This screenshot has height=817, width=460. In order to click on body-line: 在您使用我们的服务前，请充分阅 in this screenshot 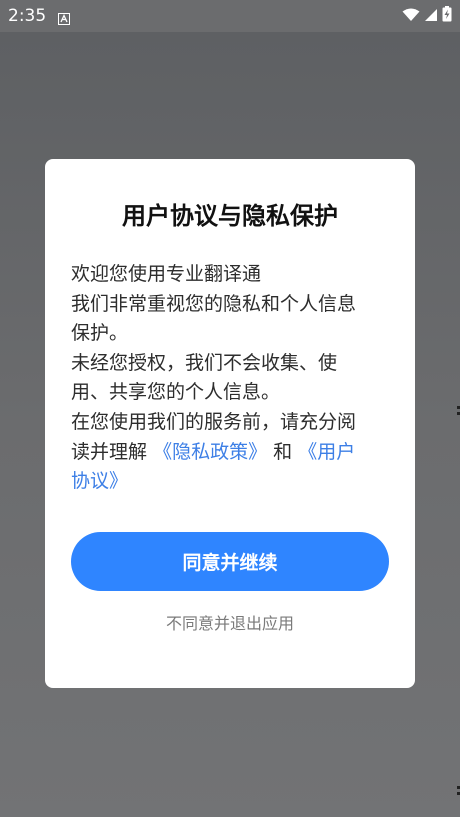, I will do `click(214, 421)`.